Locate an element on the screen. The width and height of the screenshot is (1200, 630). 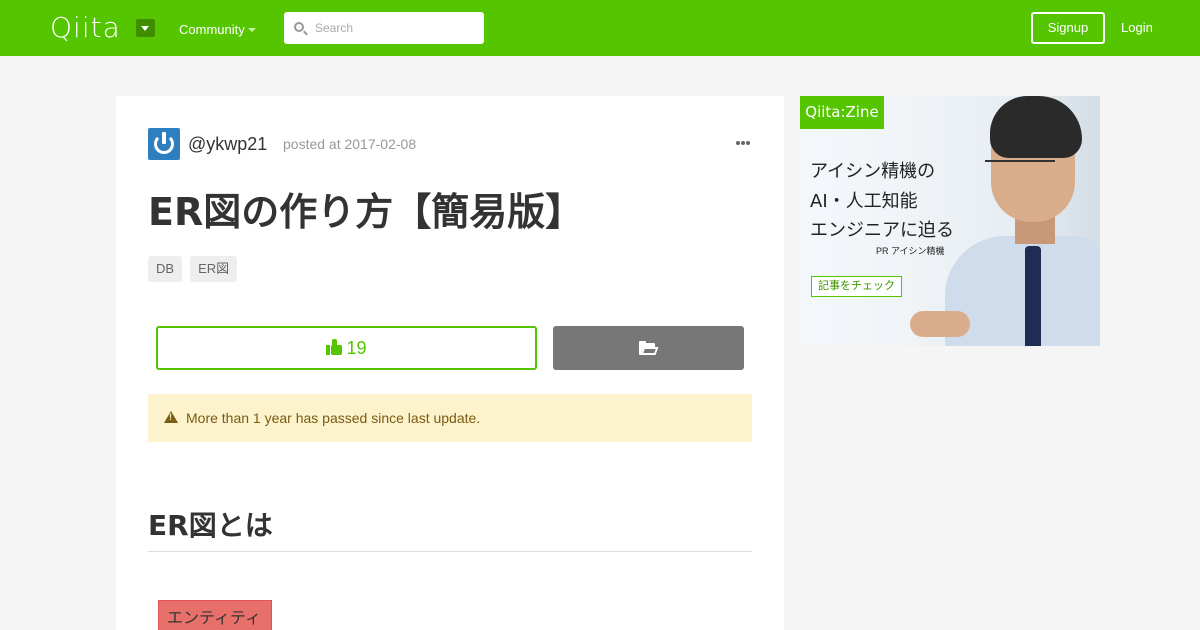
signup-button: Signup is located at coordinates (1068, 28).